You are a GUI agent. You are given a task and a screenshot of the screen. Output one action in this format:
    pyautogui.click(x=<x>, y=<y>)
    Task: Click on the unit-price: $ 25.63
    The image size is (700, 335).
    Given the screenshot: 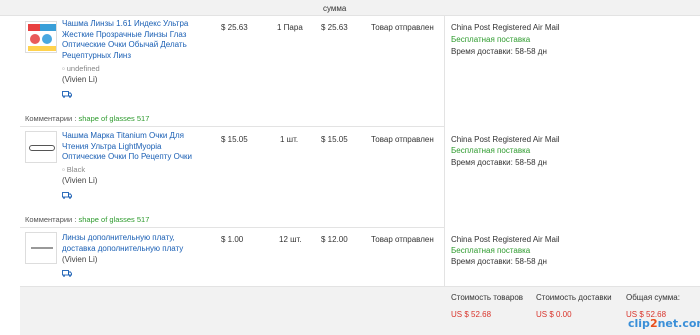 What is the action you would take?
    pyautogui.click(x=234, y=27)
    